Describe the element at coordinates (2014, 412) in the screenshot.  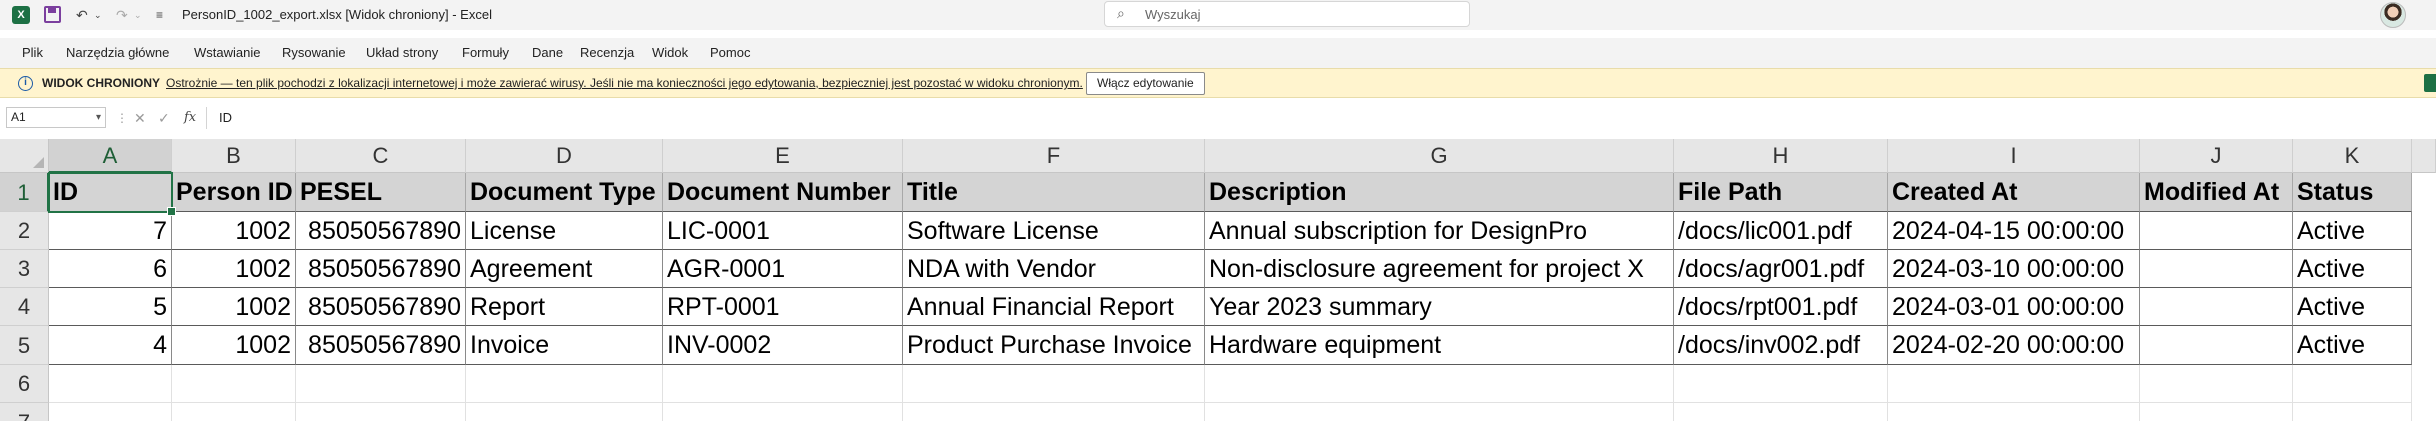
I see `cell-i7` at that location.